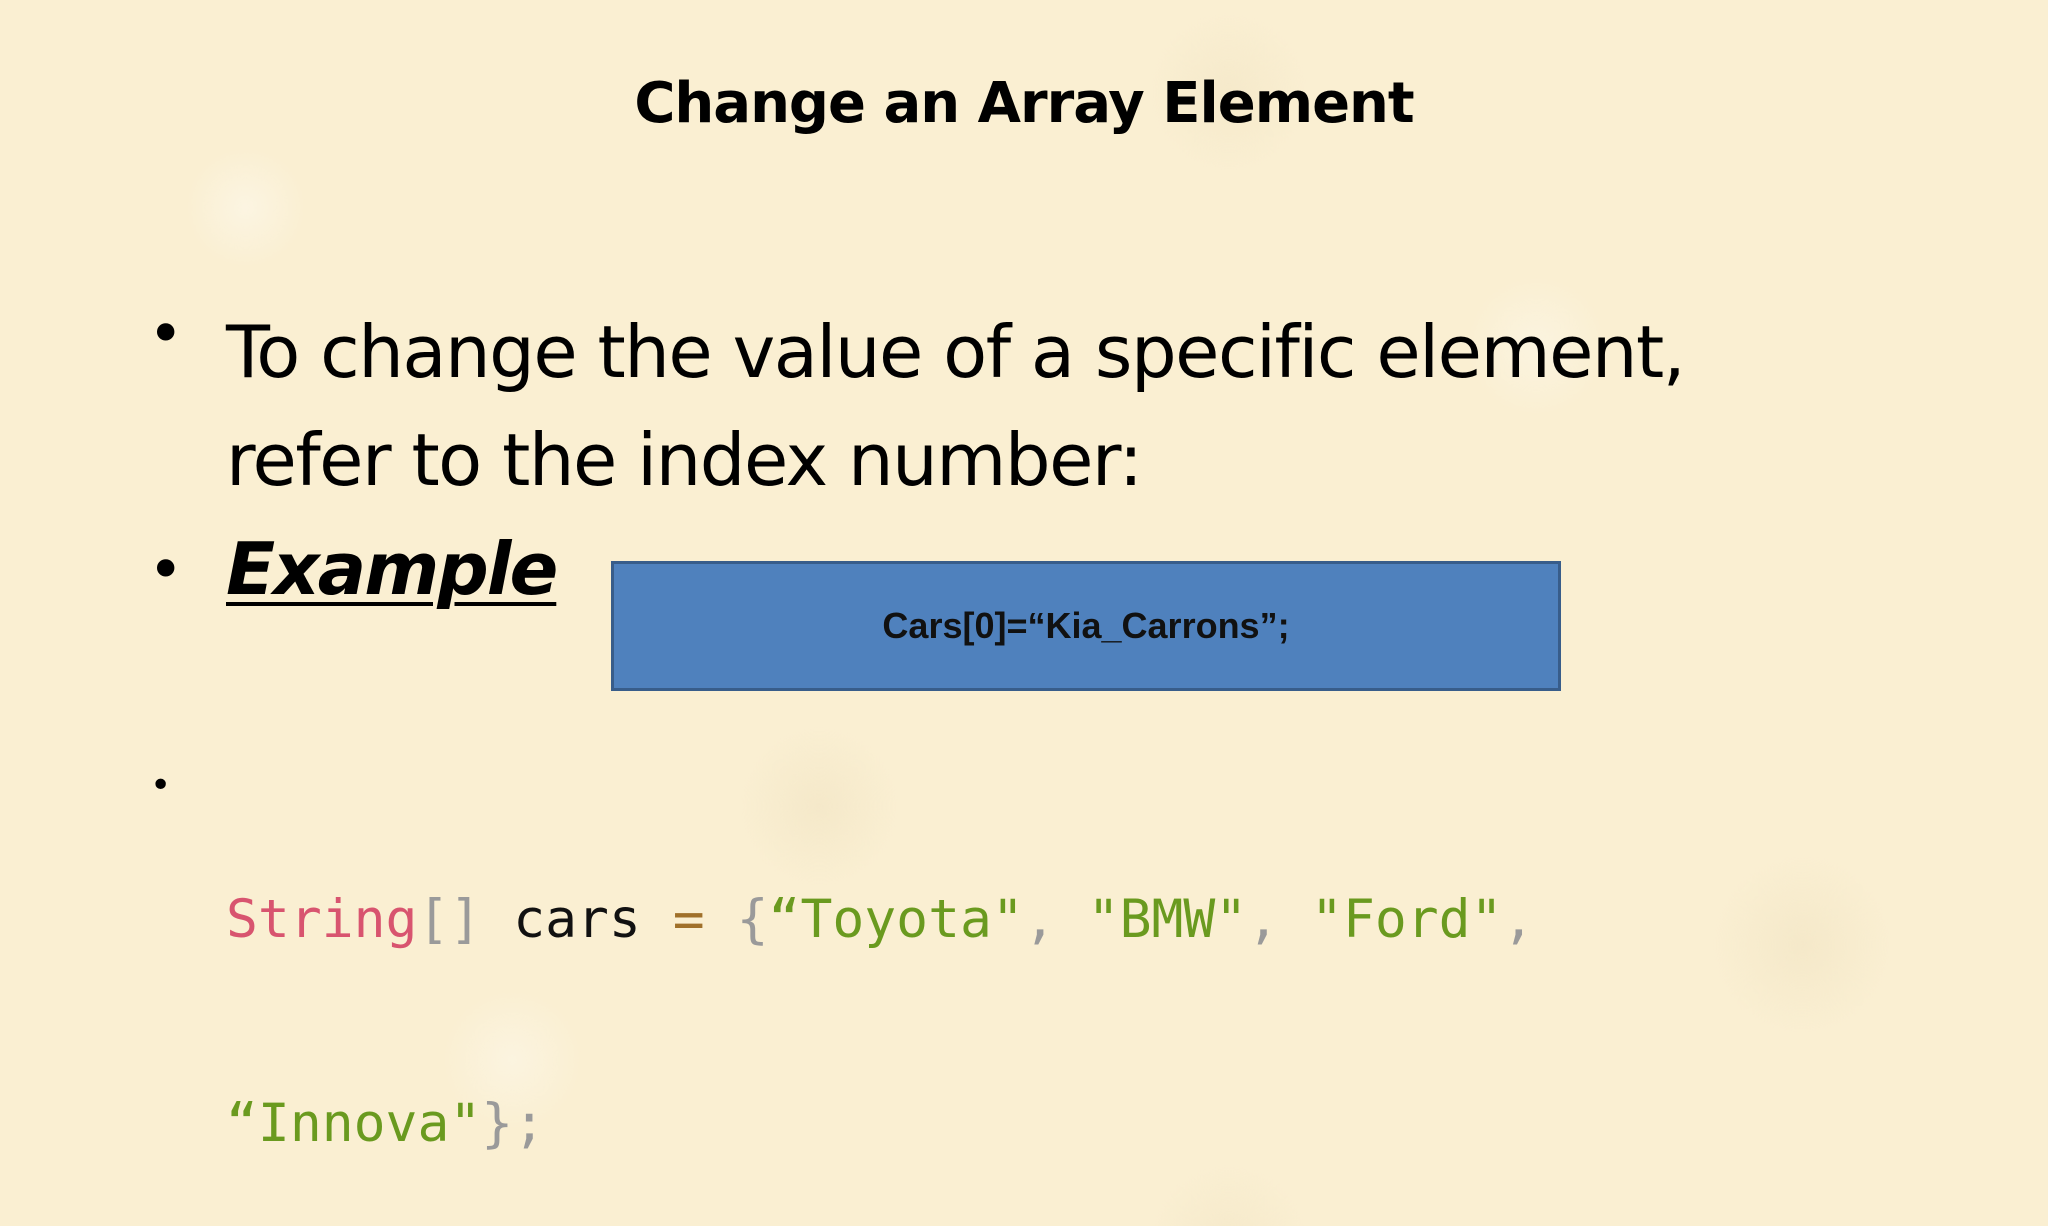 This screenshot has width=2048, height=1226. What do you see at coordinates (322, 919) in the screenshot?
I see `code-keyword: String` at bounding box center [322, 919].